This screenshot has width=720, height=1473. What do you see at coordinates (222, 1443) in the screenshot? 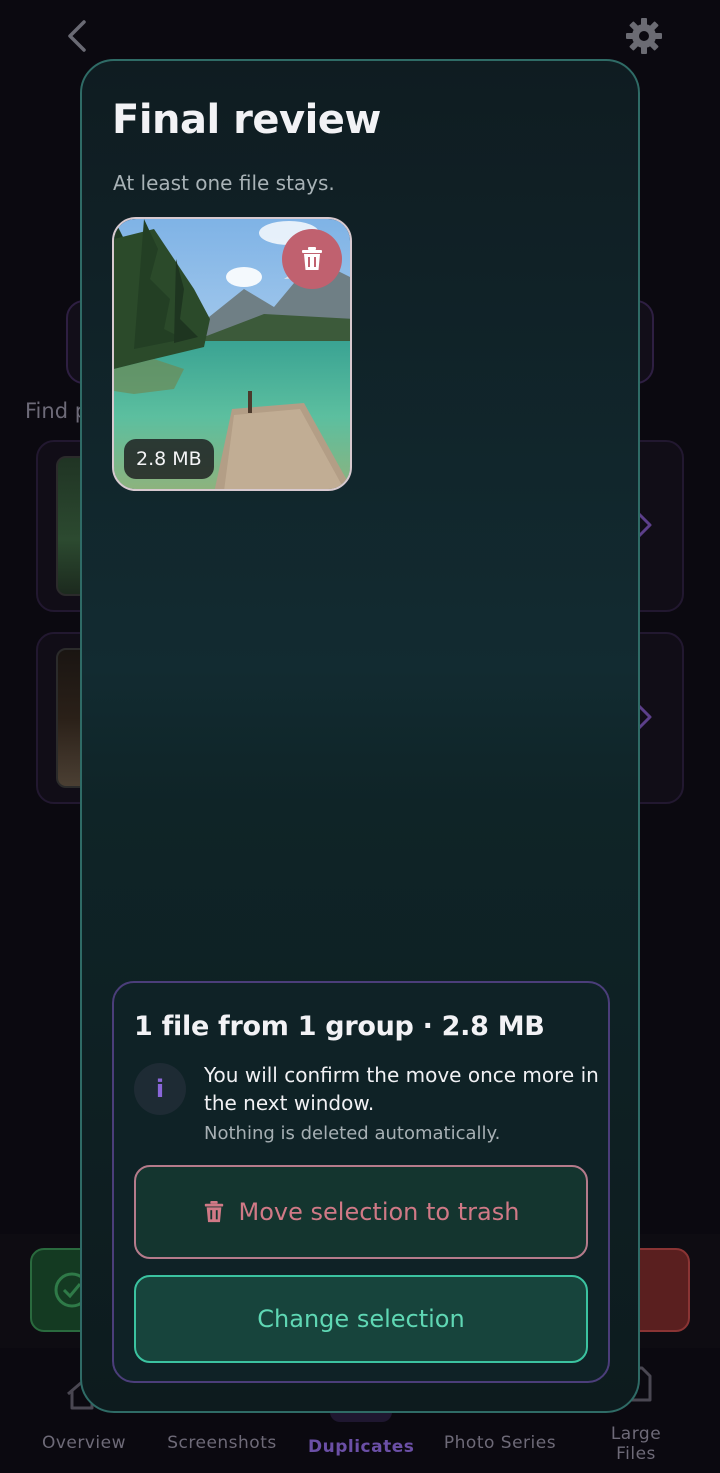
I see `nav-screenshots: Screenshots` at bounding box center [222, 1443].